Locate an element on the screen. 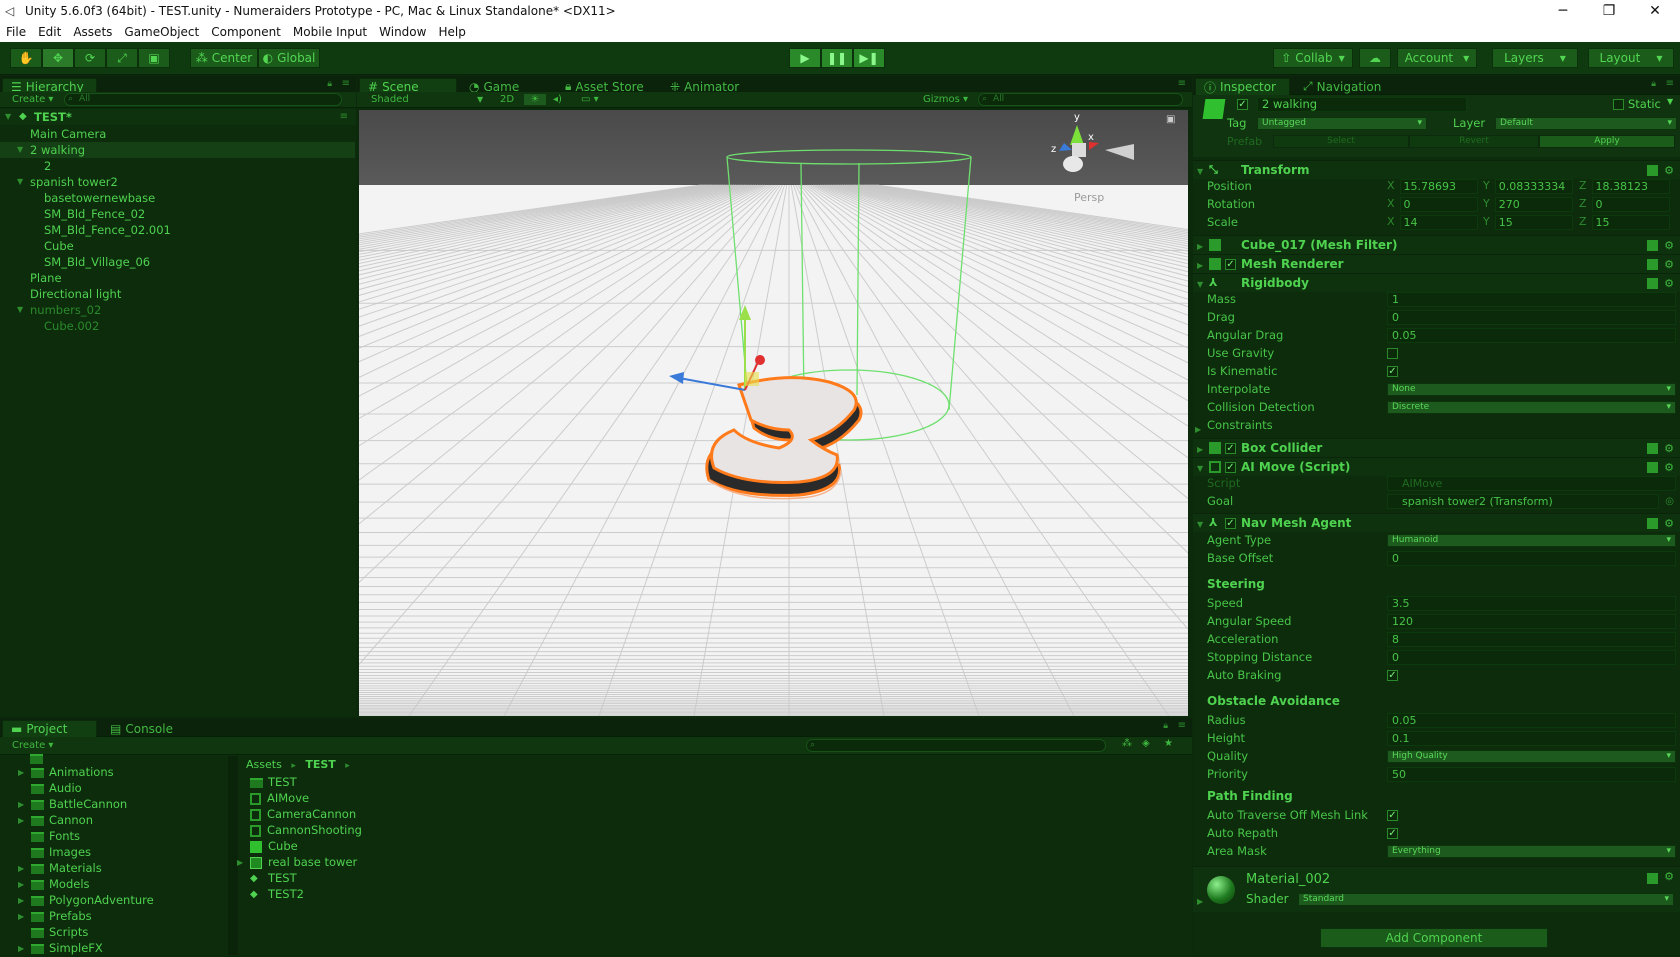  radius-field: 0.05 is located at coordinates (1531, 720).